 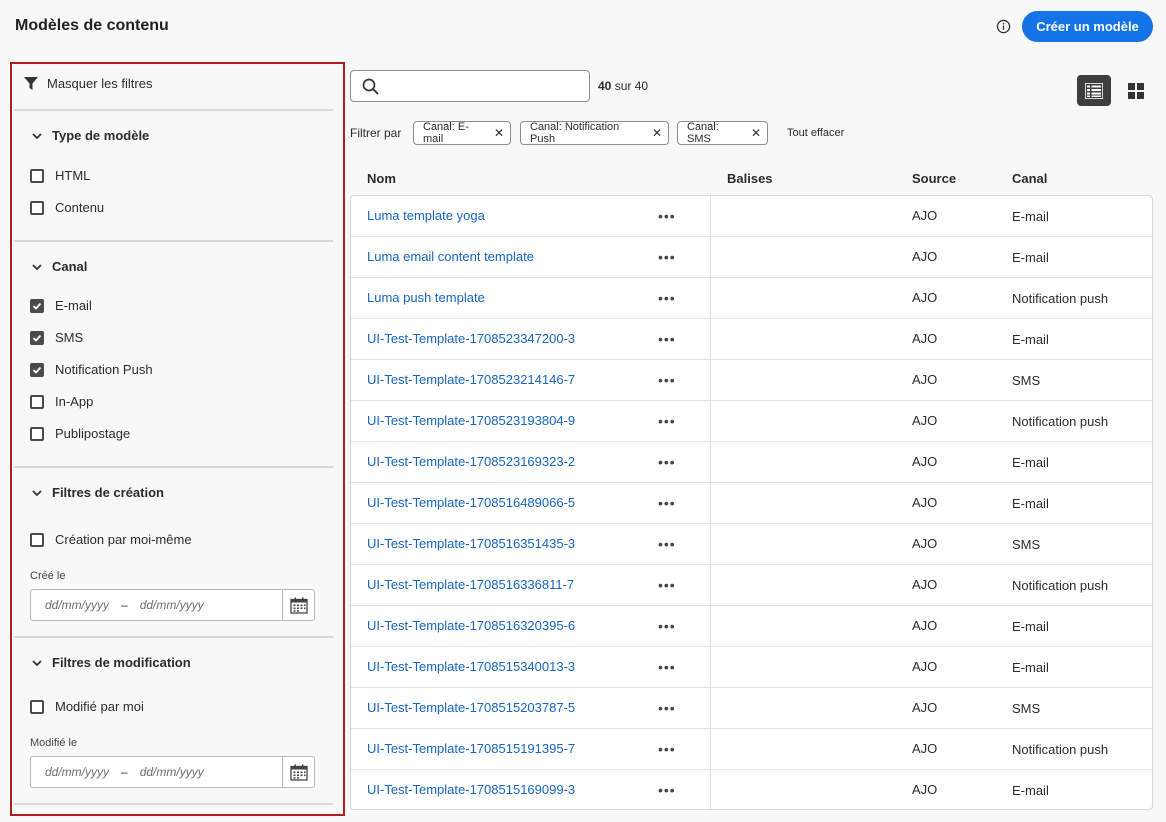 What do you see at coordinates (750, 178) in the screenshot?
I see `column-header-tags: Balises` at bounding box center [750, 178].